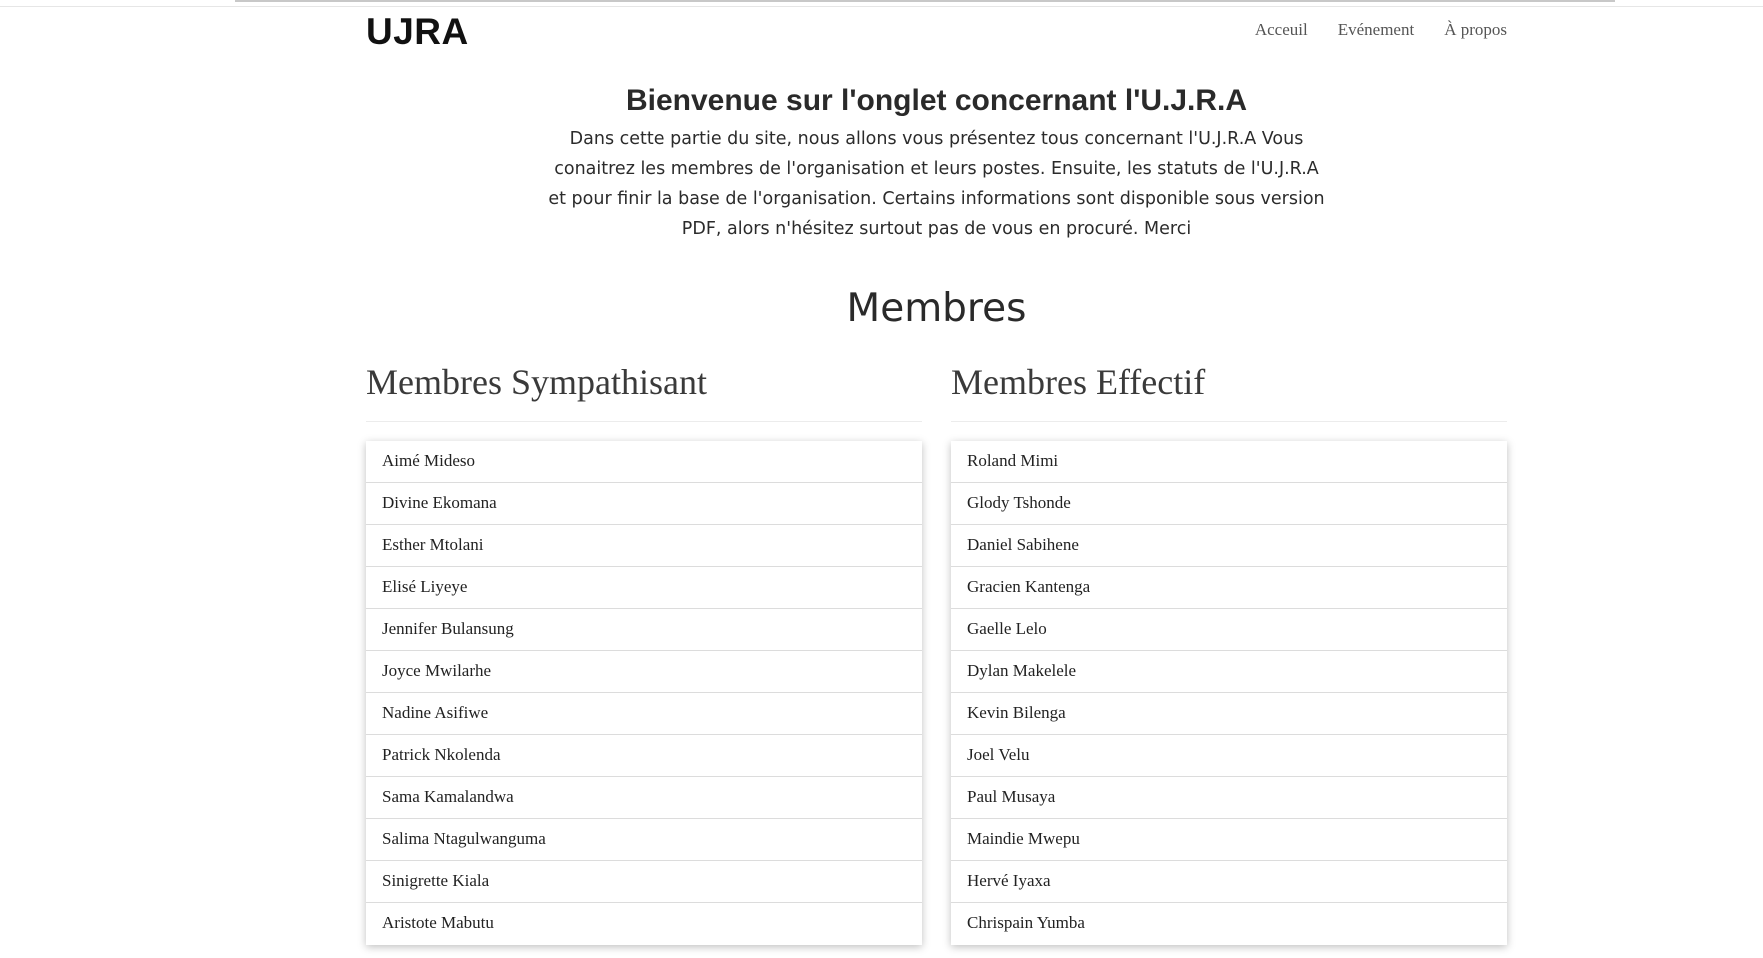 The height and width of the screenshot is (958, 1763). I want to click on list-item: Chrispain Yumba, so click(1026, 922).